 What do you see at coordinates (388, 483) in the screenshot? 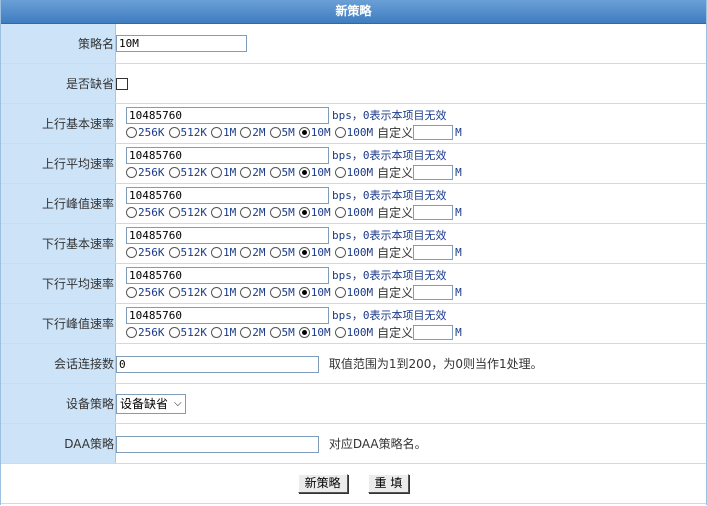
I see `reset-button: 重 填` at bounding box center [388, 483].